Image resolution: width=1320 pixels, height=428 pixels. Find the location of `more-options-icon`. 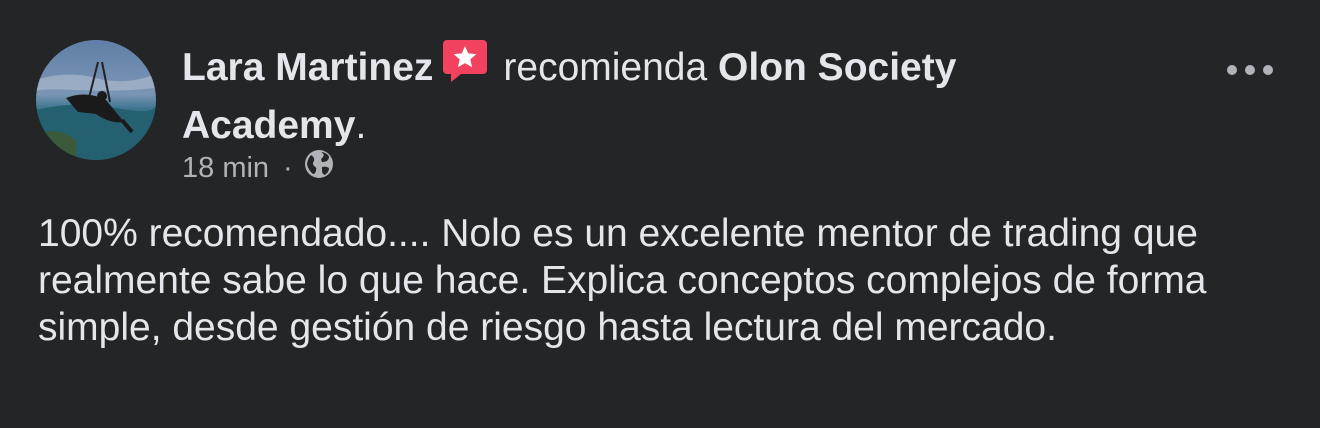

more-options-icon is located at coordinates (1250, 70).